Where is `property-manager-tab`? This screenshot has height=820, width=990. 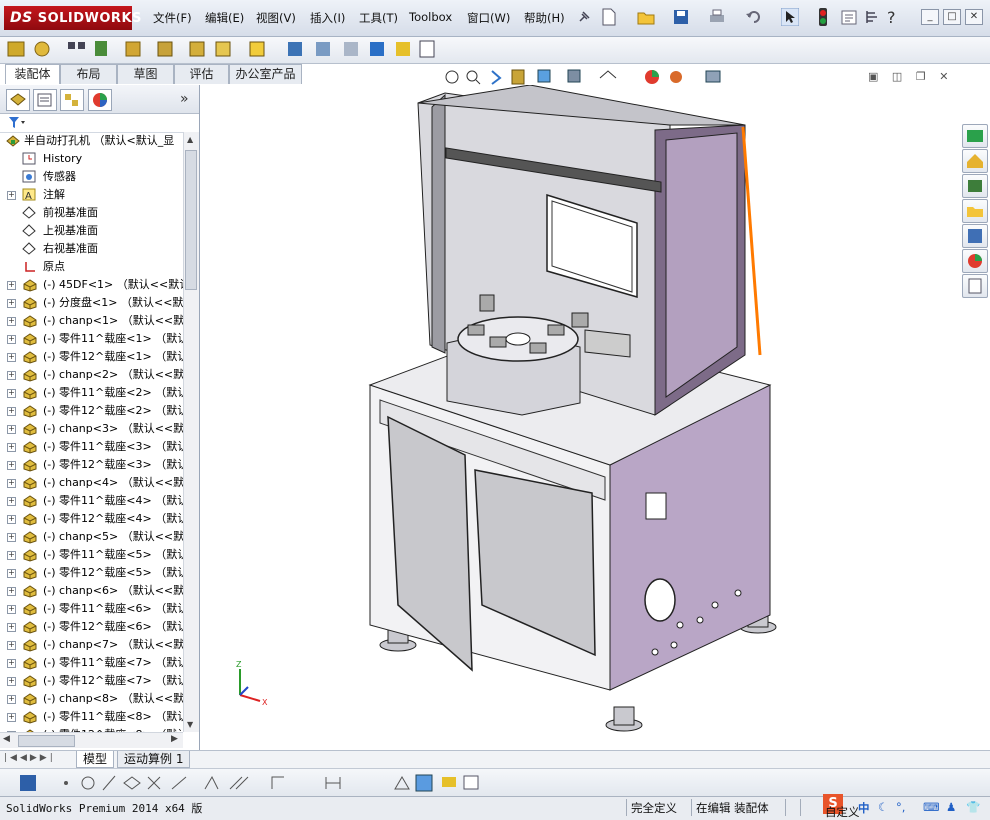
property-manager-tab is located at coordinates (45, 100).